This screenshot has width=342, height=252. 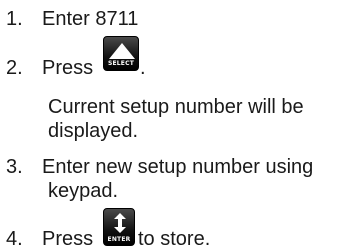 What do you see at coordinates (14, 68) in the screenshot?
I see `step-number: 2.` at bounding box center [14, 68].